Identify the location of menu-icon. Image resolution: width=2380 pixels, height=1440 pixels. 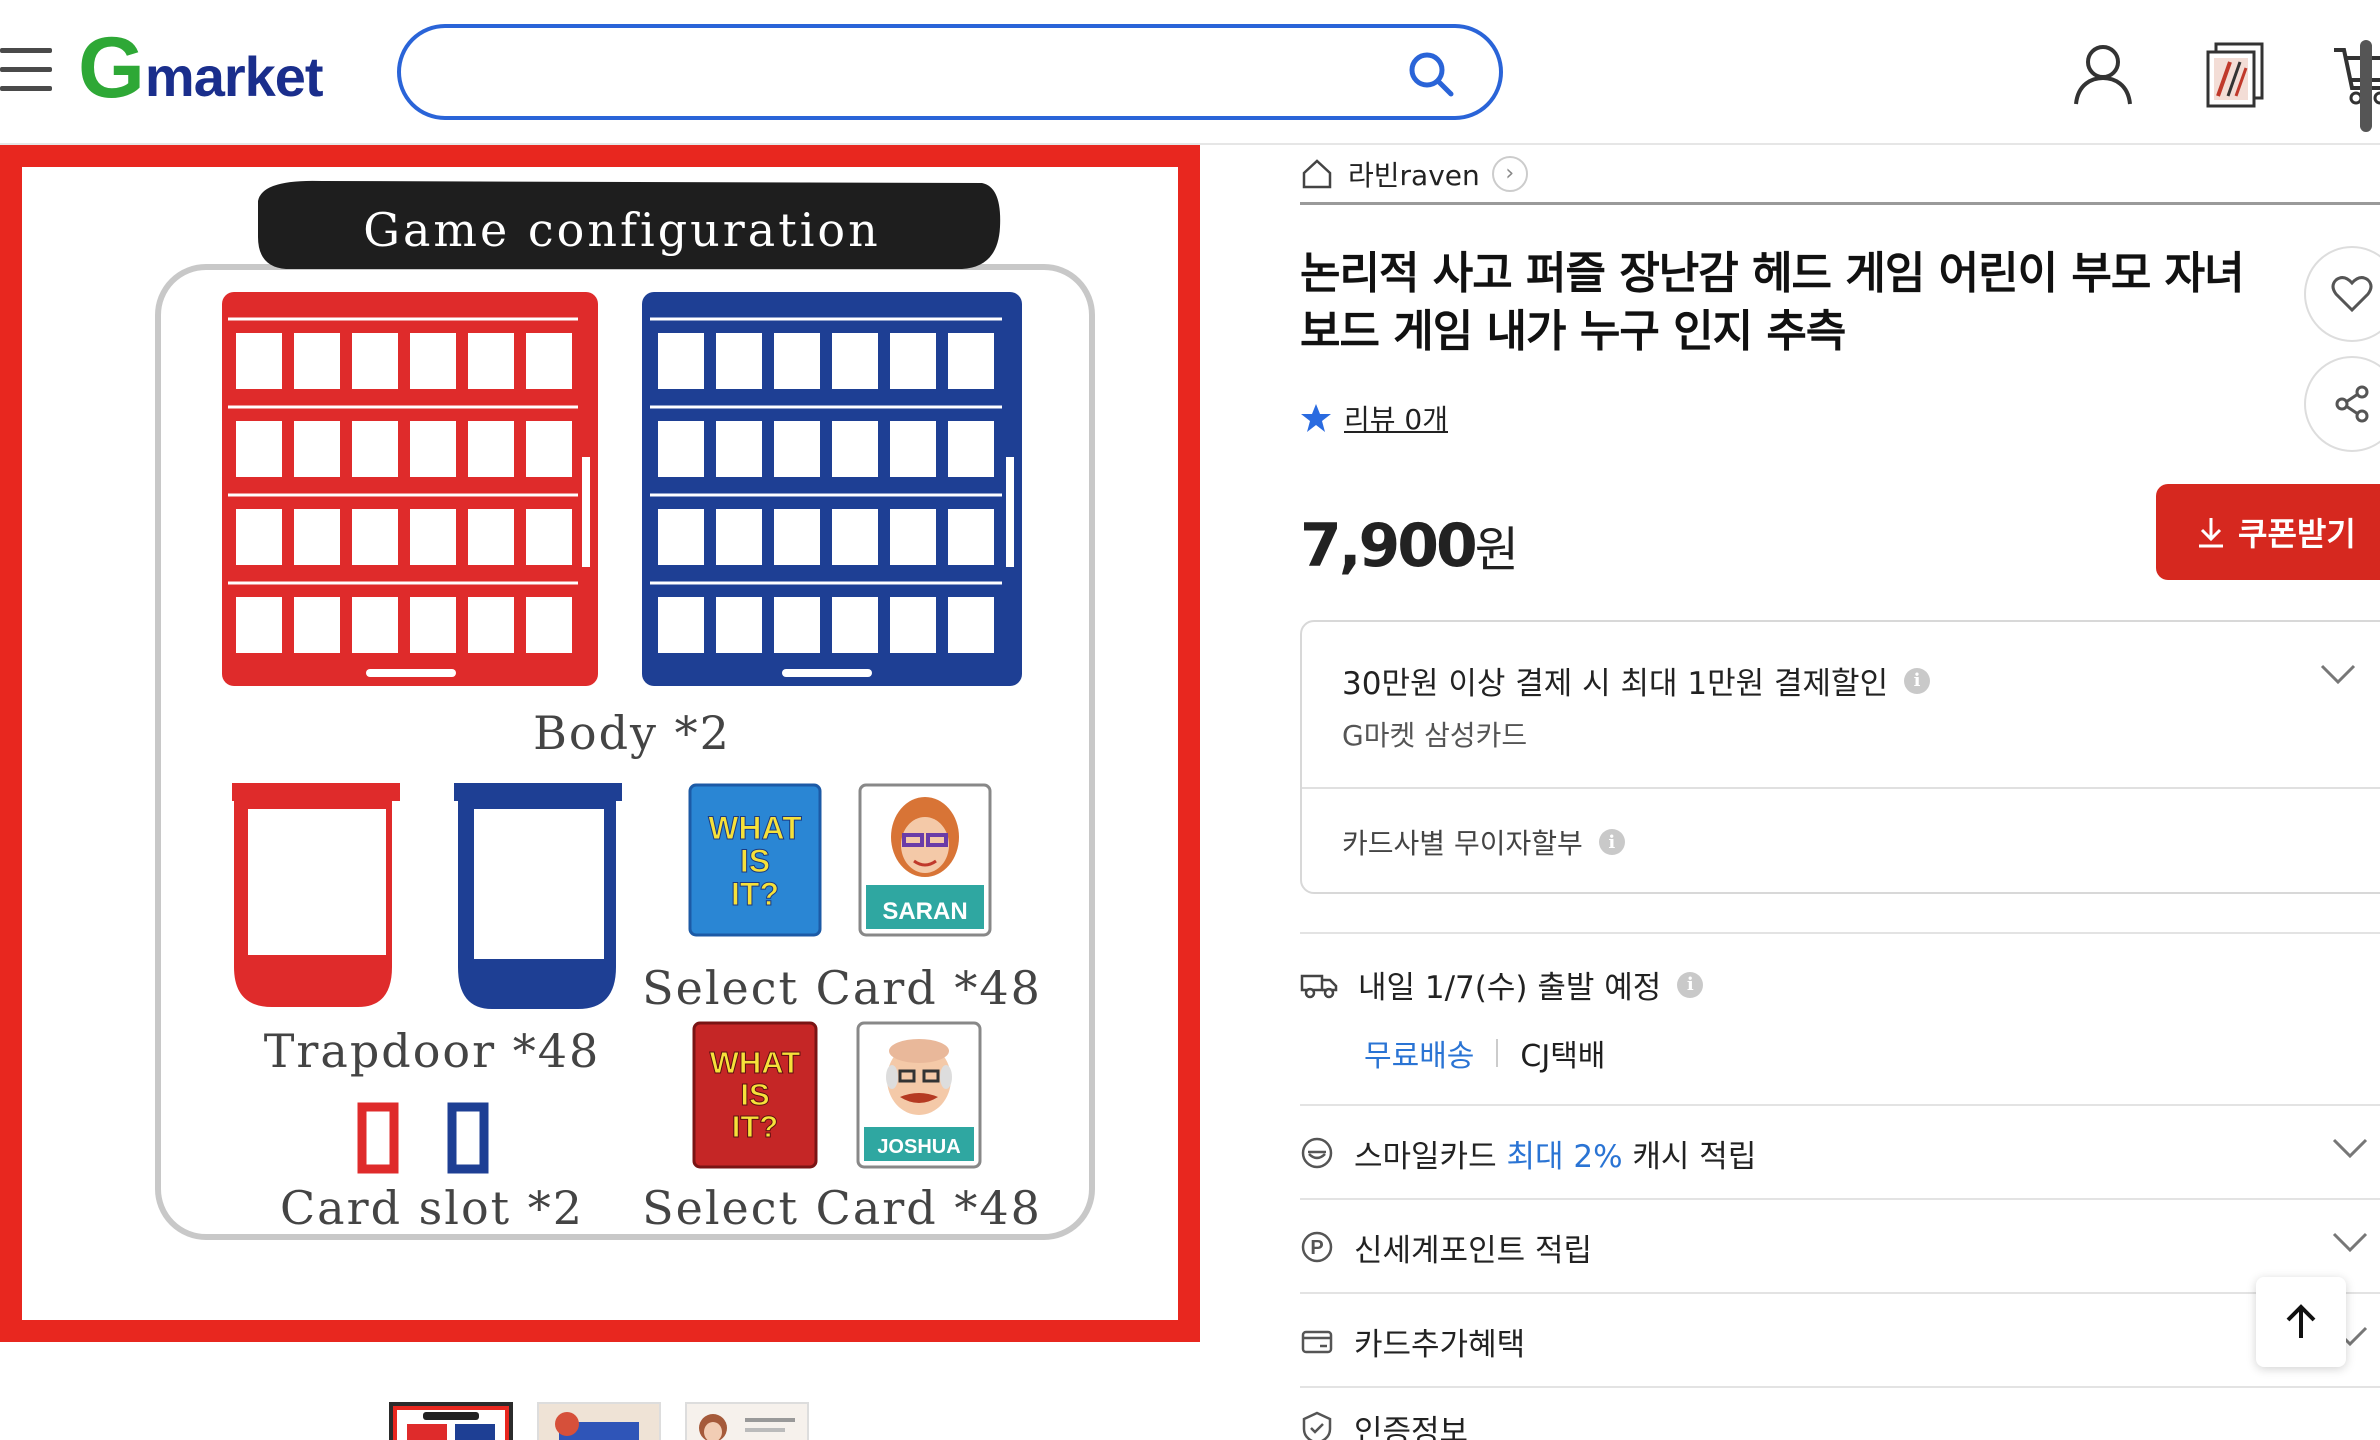
(26, 70).